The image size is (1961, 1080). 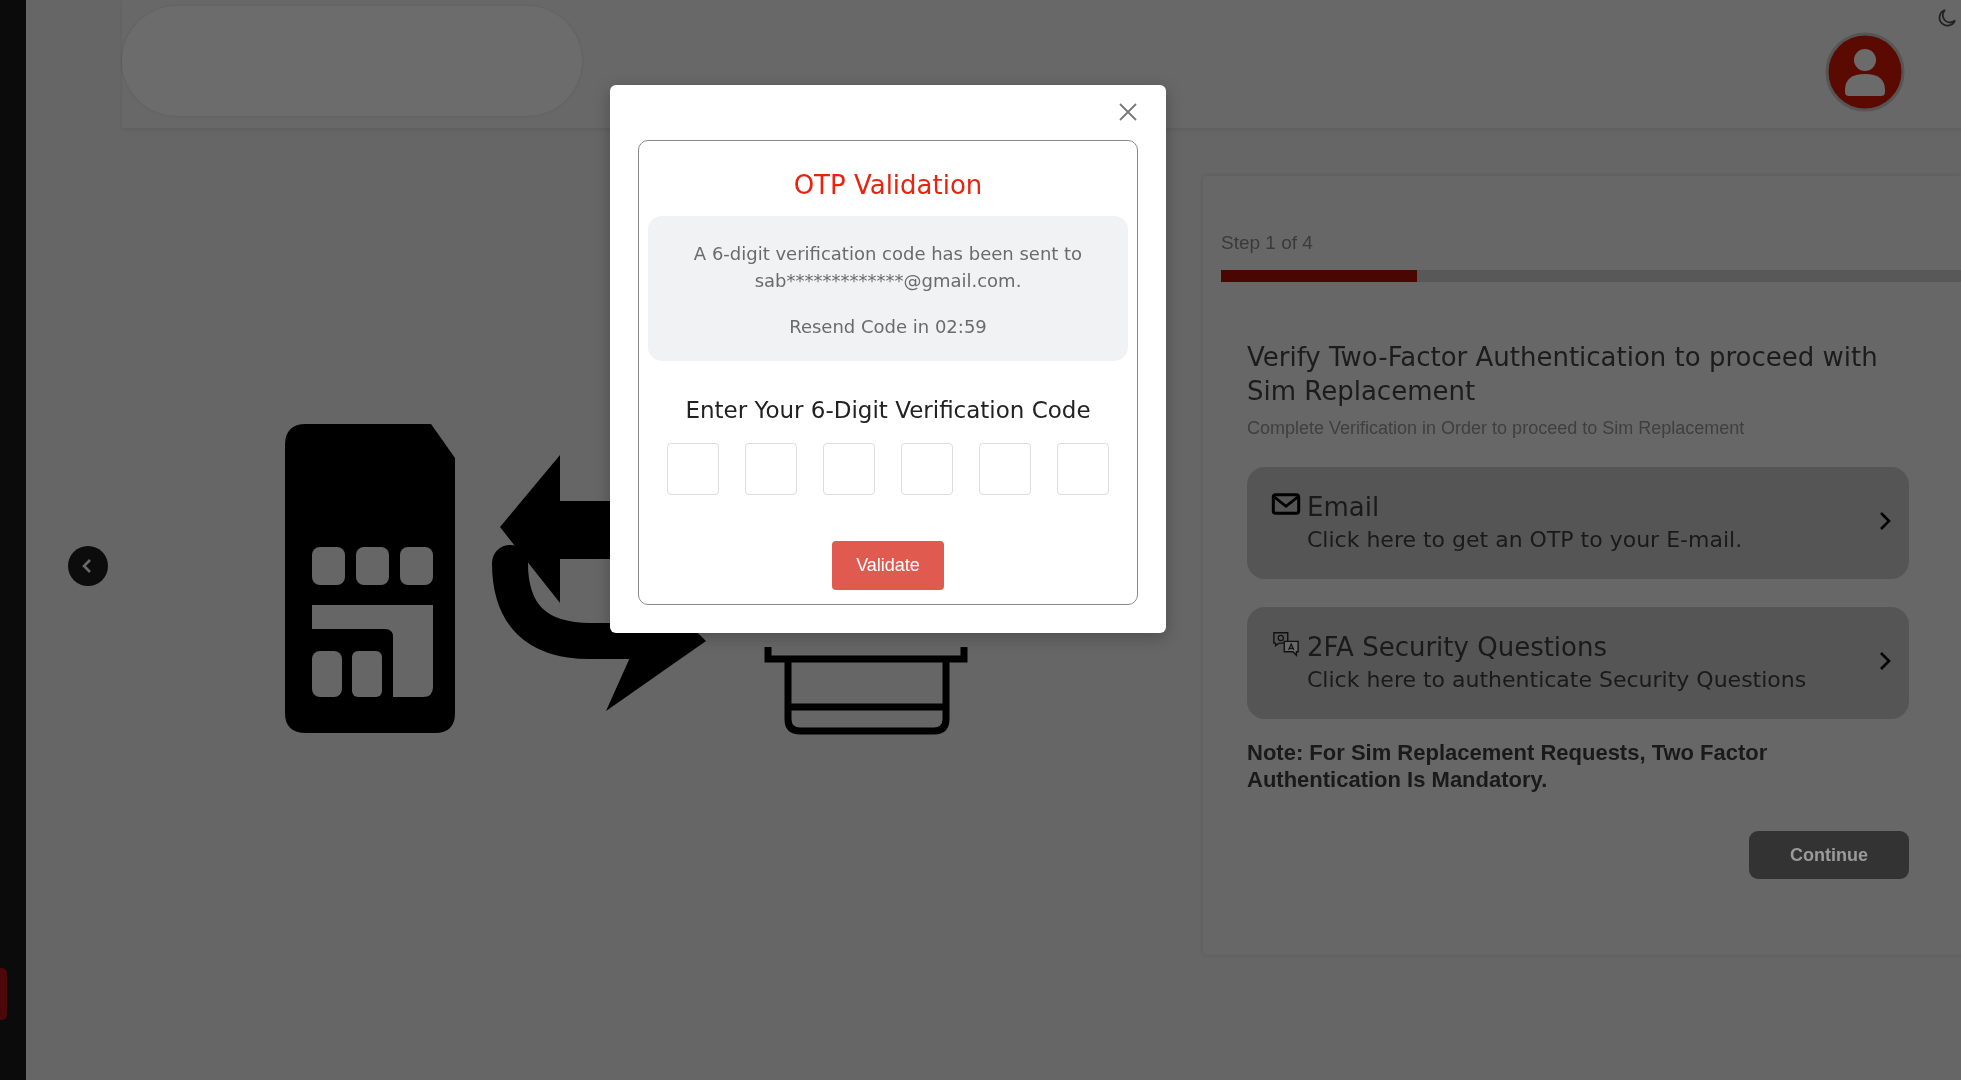 I want to click on option-description: Click here to get an OTP to your E-mail., so click(x=1525, y=540).